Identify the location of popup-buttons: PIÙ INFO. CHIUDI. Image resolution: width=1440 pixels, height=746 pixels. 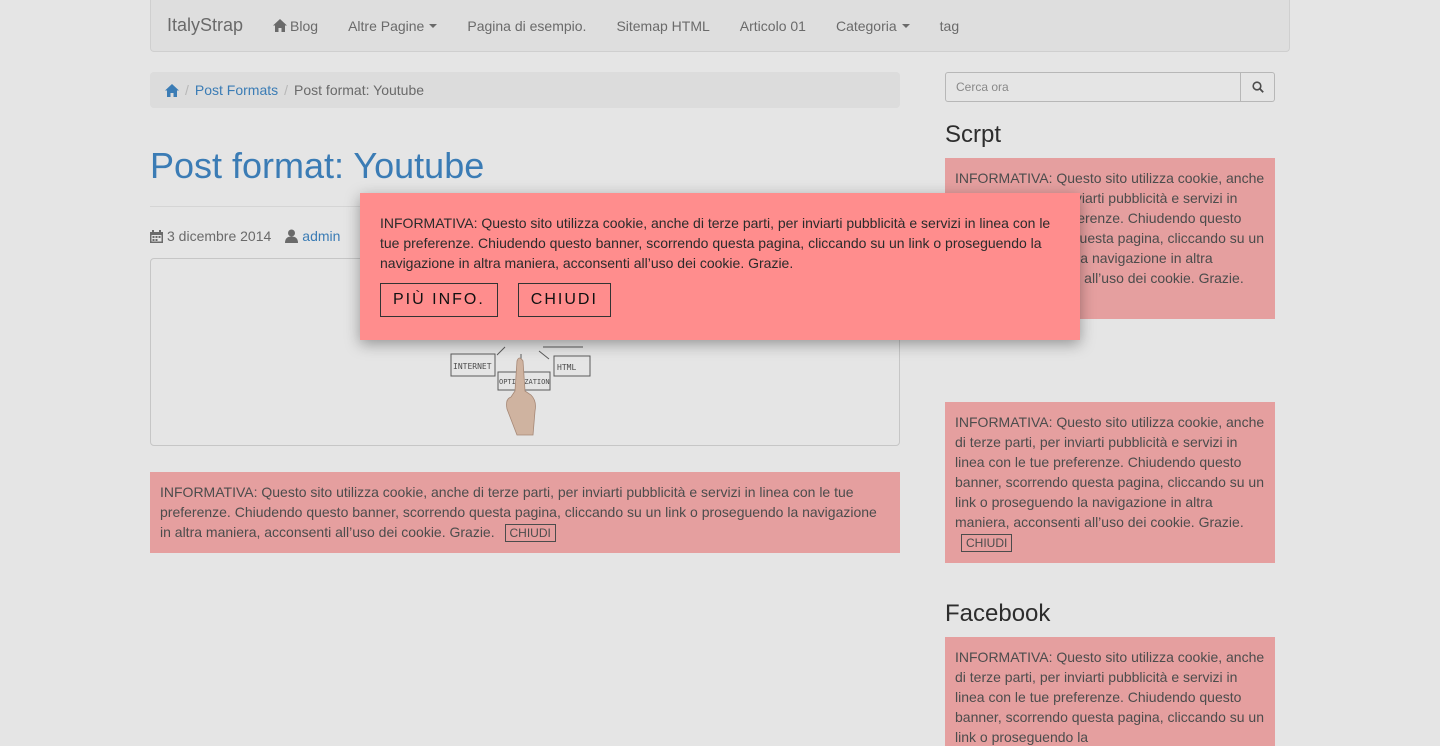
(720, 300).